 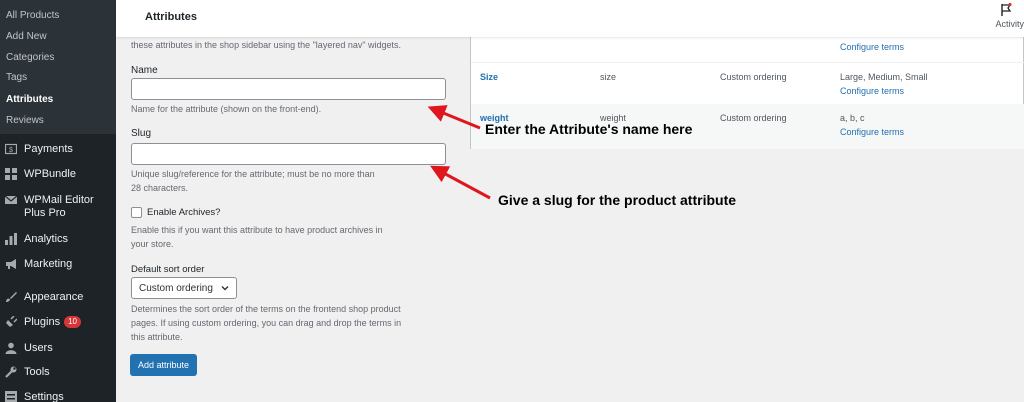 What do you see at coordinates (617, 200) in the screenshot?
I see `slug-annotation-text: Give a slug for the product attribute` at bounding box center [617, 200].